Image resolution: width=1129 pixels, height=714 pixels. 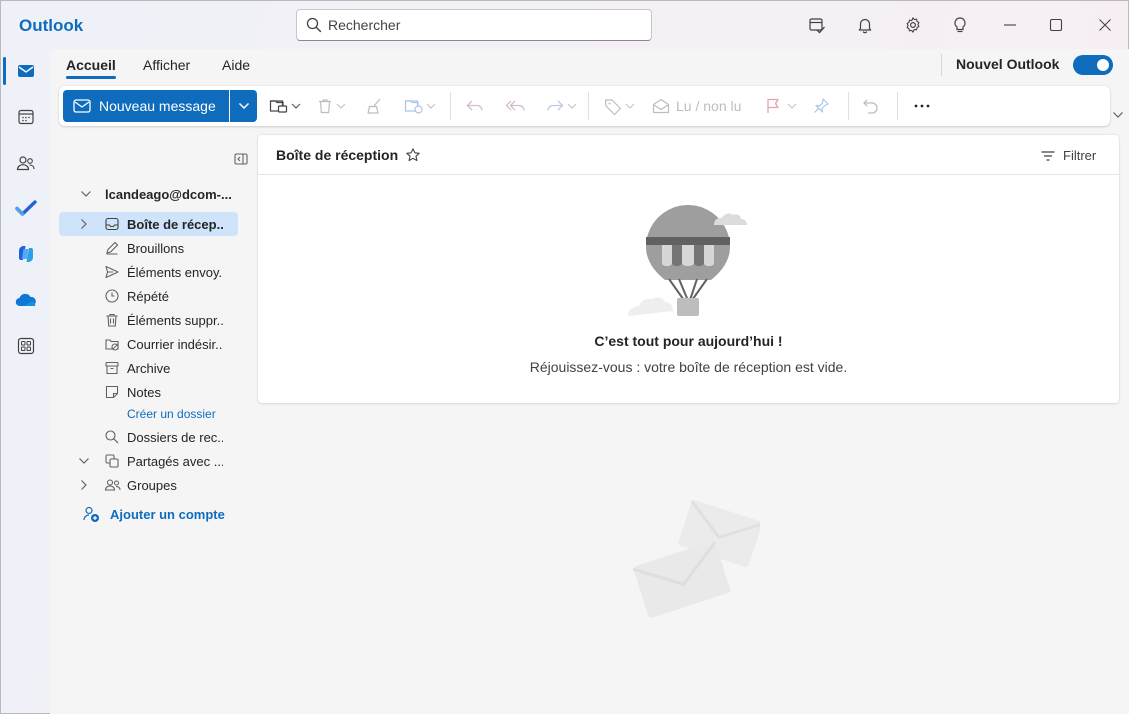 What do you see at coordinates (84, 224) in the screenshot?
I see `chevron-right-icon` at bounding box center [84, 224].